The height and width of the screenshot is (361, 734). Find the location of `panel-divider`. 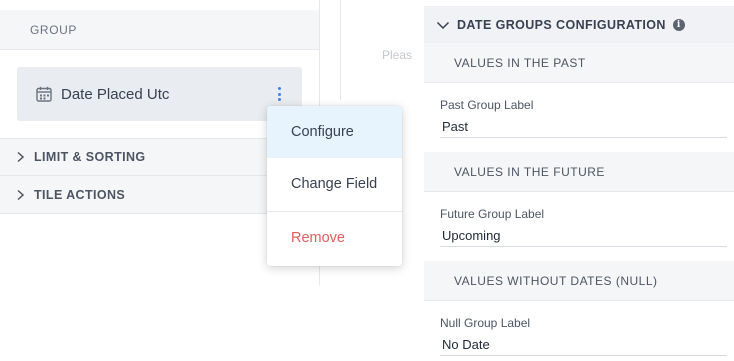

panel-divider is located at coordinates (340, 50).